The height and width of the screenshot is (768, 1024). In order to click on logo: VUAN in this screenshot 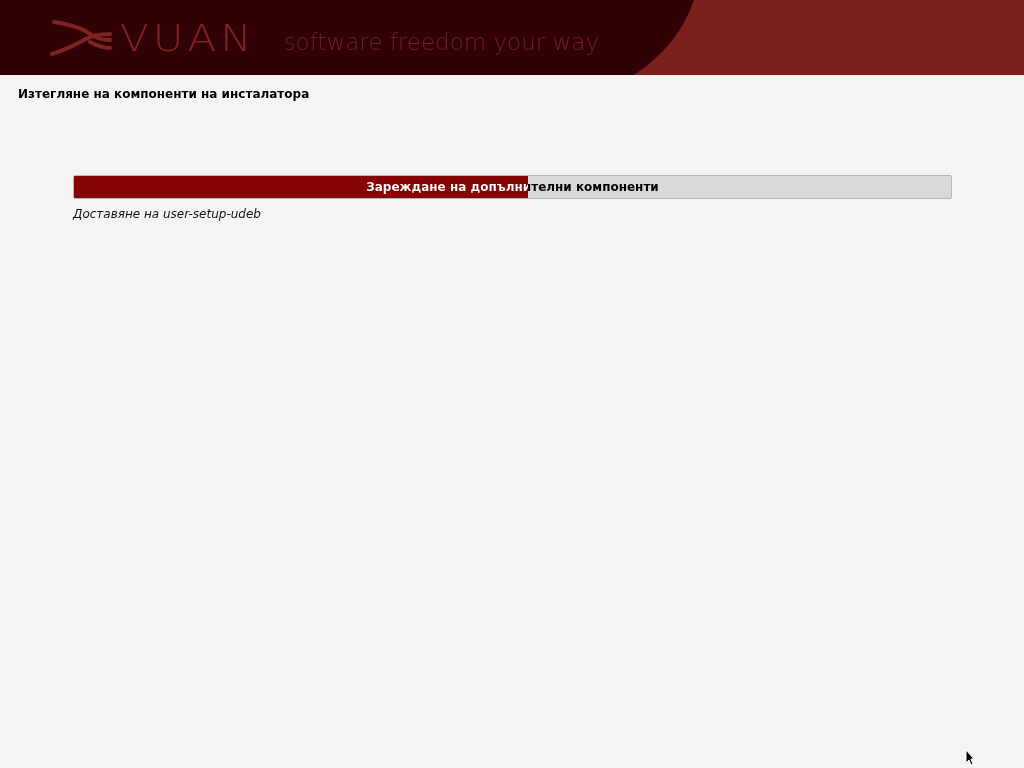, I will do `click(188, 37)`.